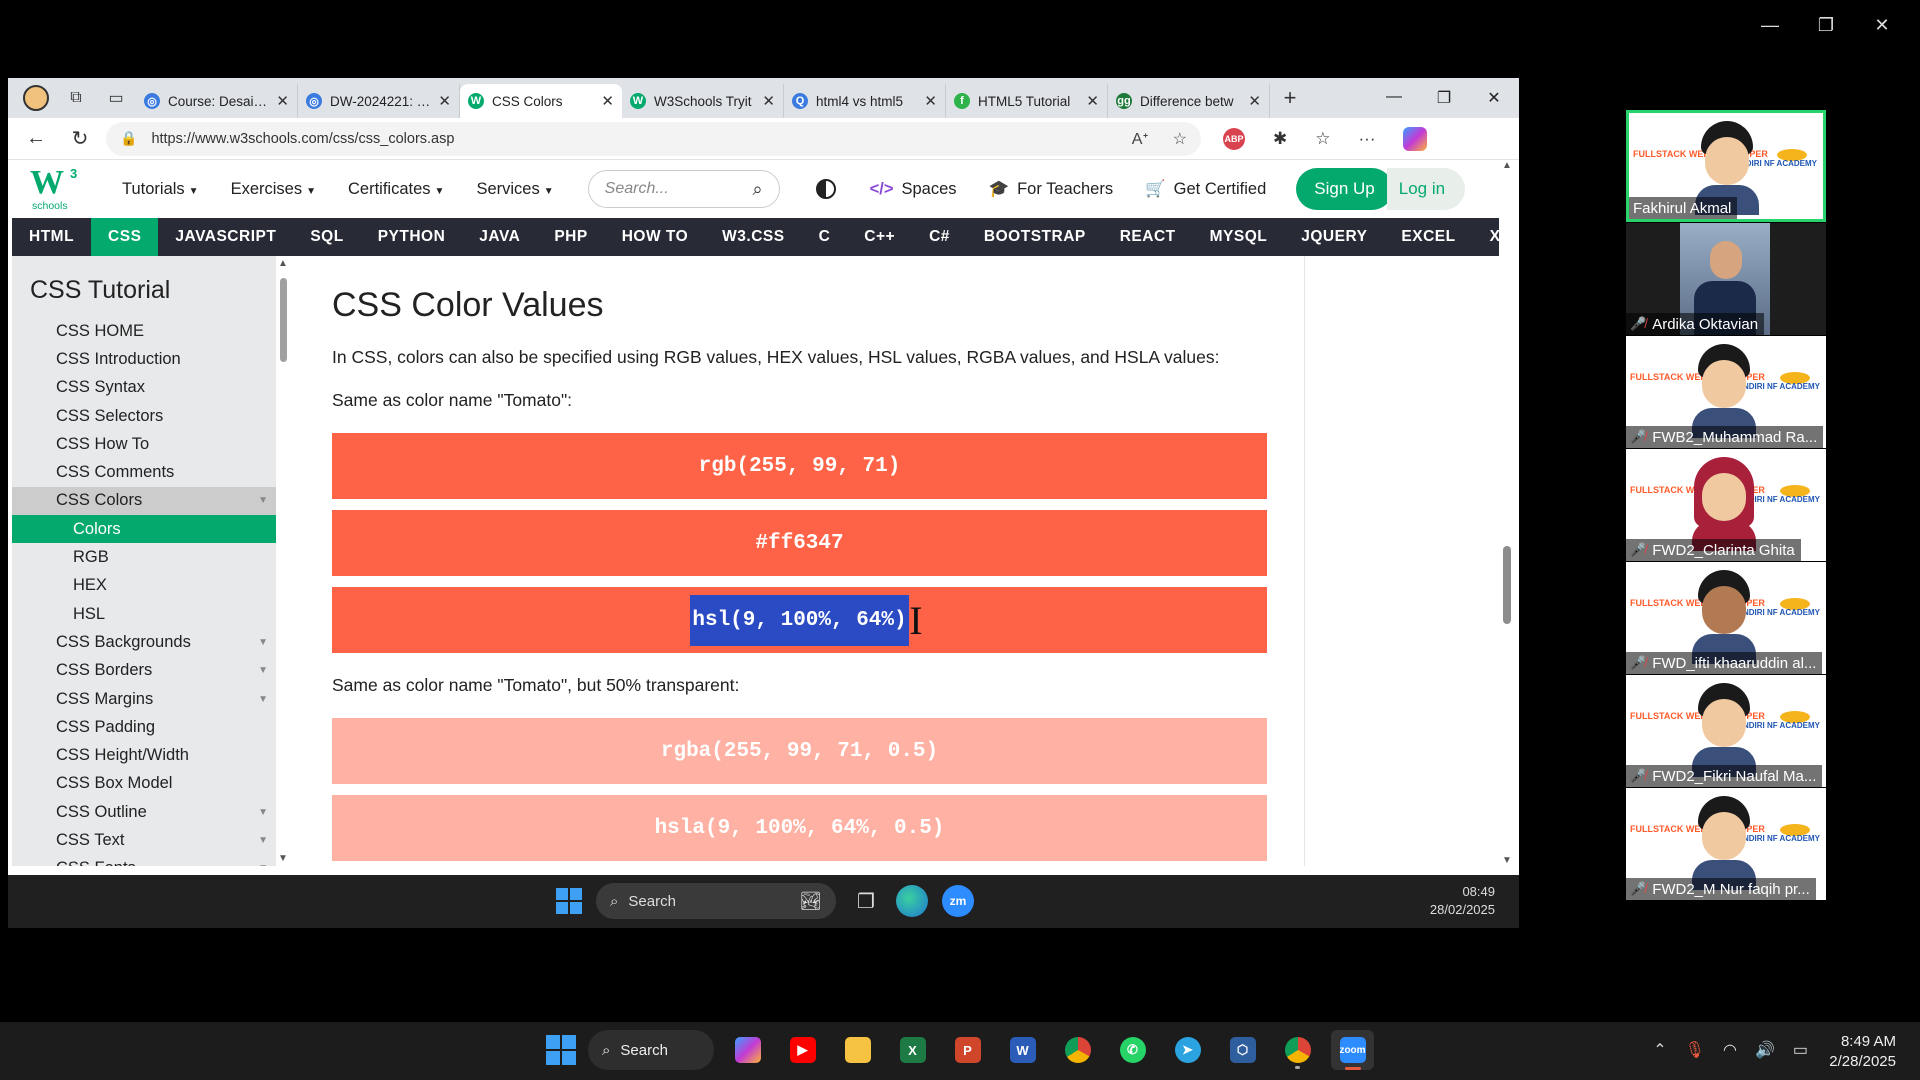 The width and height of the screenshot is (1920, 1080). Describe the element at coordinates (958, 901) in the screenshot. I see `zoom-icon: zm` at that location.